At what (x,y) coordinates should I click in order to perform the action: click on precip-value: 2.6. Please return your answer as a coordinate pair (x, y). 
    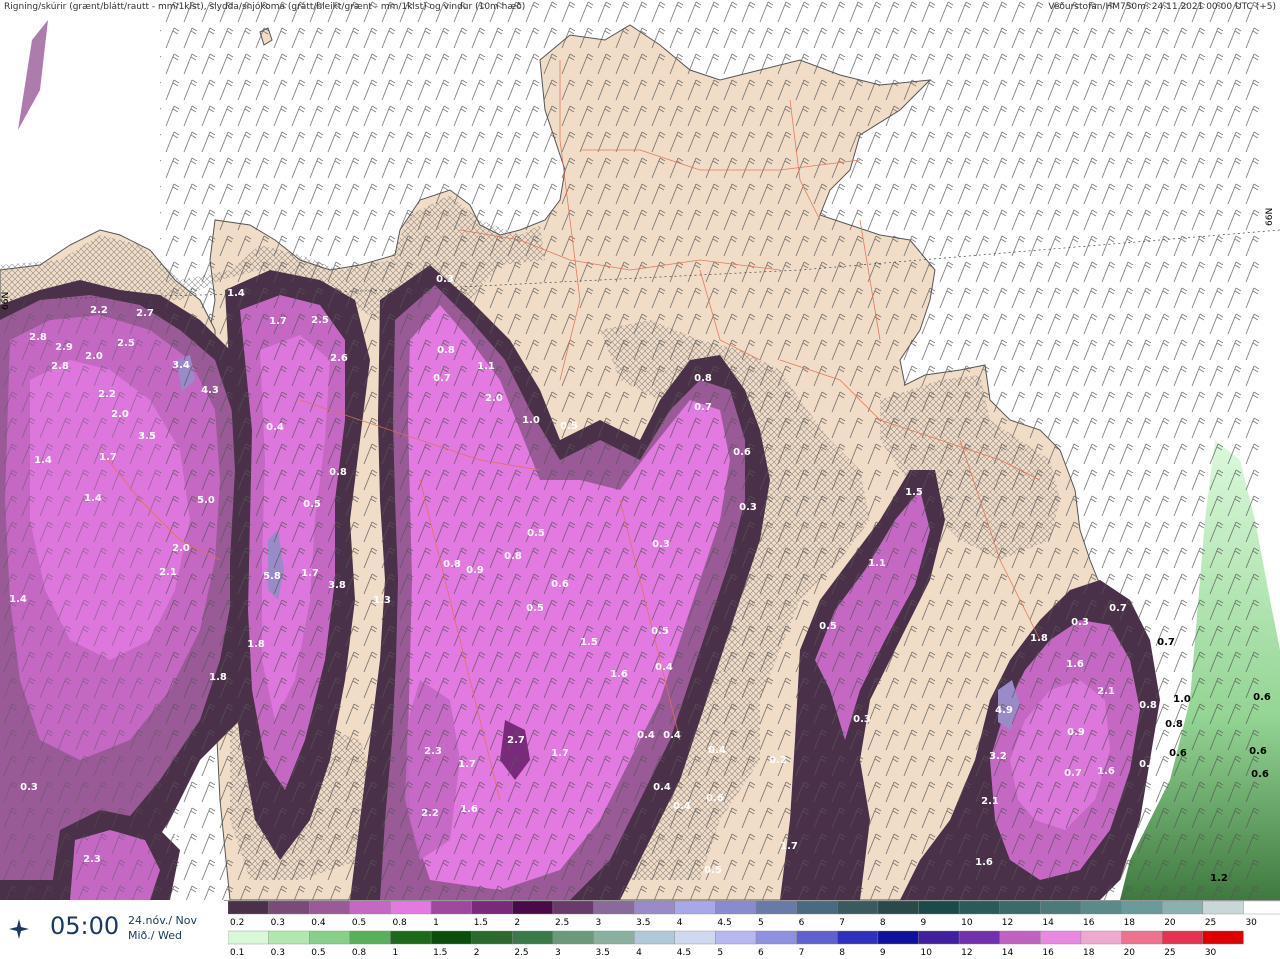
    Looking at the image, I should click on (339, 358).